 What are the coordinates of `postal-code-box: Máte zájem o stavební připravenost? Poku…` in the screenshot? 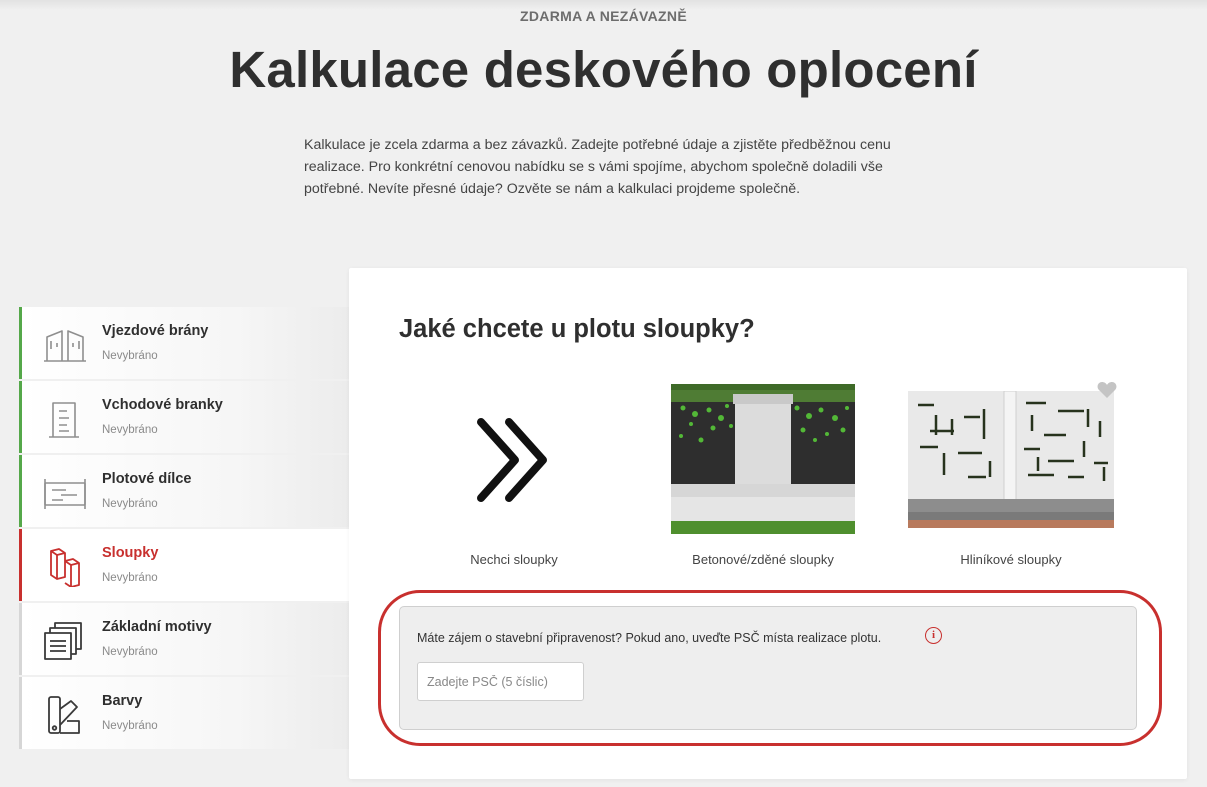 It's located at (768, 668).